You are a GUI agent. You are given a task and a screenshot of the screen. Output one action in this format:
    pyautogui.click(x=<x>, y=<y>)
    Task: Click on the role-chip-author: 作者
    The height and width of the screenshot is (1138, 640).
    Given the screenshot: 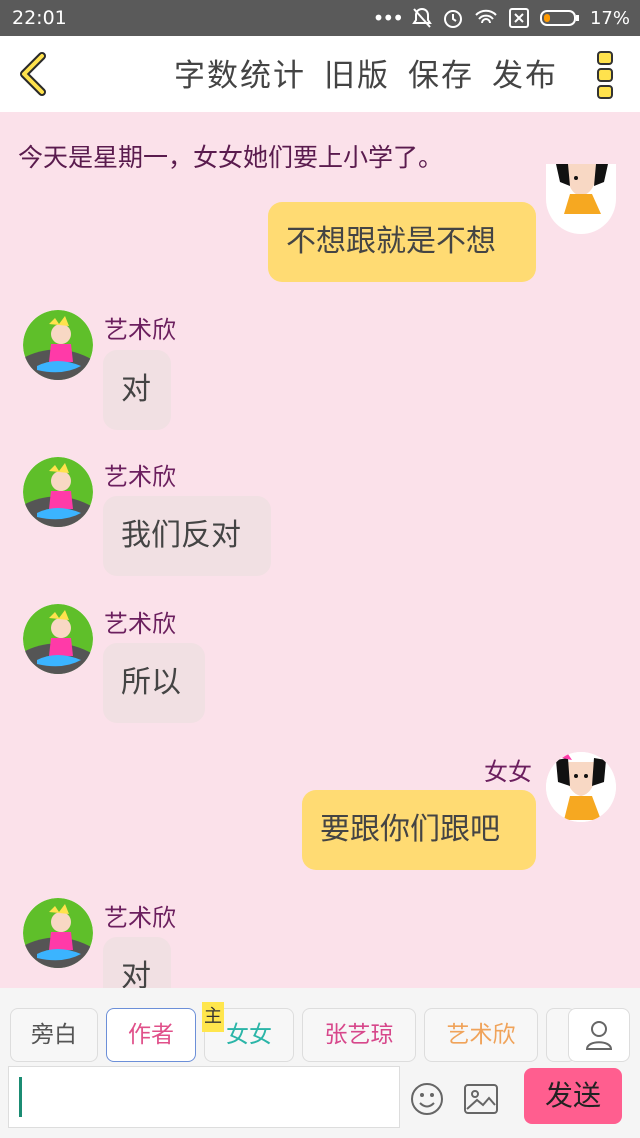 What is the action you would take?
    pyautogui.click(x=151, y=1035)
    